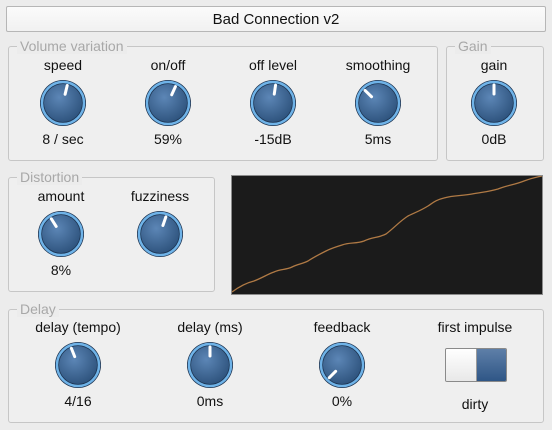 Image resolution: width=552 pixels, height=430 pixels. What do you see at coordinates (273, 139) in the screenshot?
I see `off-level-value: -15dB` at bounding box center [273, 139].